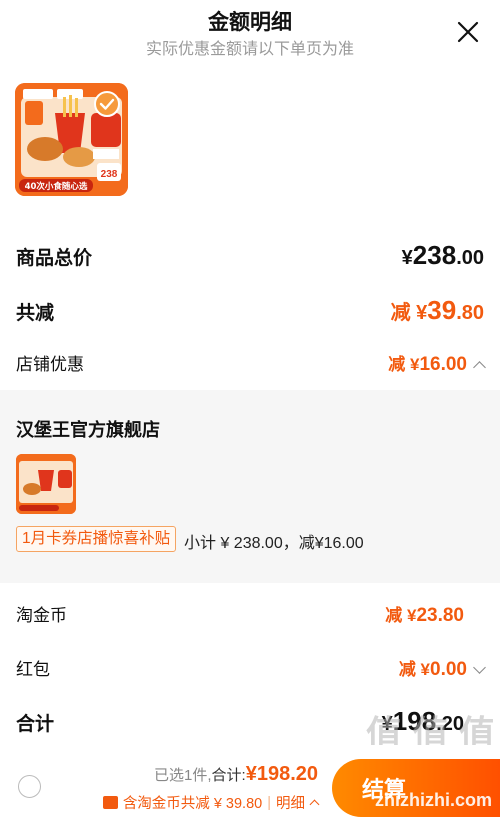 This screenshot has width=500, height=819. I want to click on goods-total-value: ¥238.00, so click(442, 255).